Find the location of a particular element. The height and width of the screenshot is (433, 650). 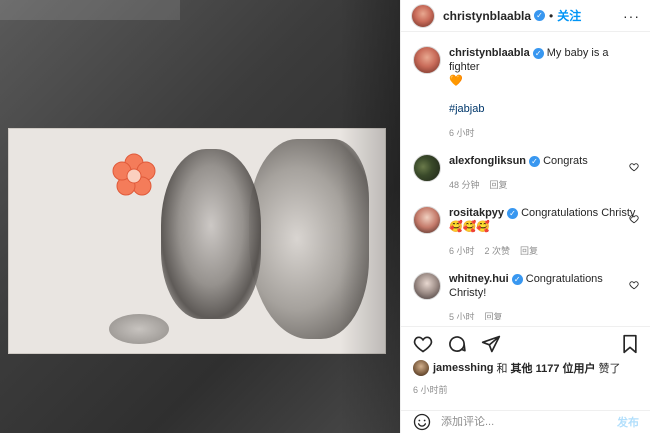

photo-glare is located at coordinates (90, 10).